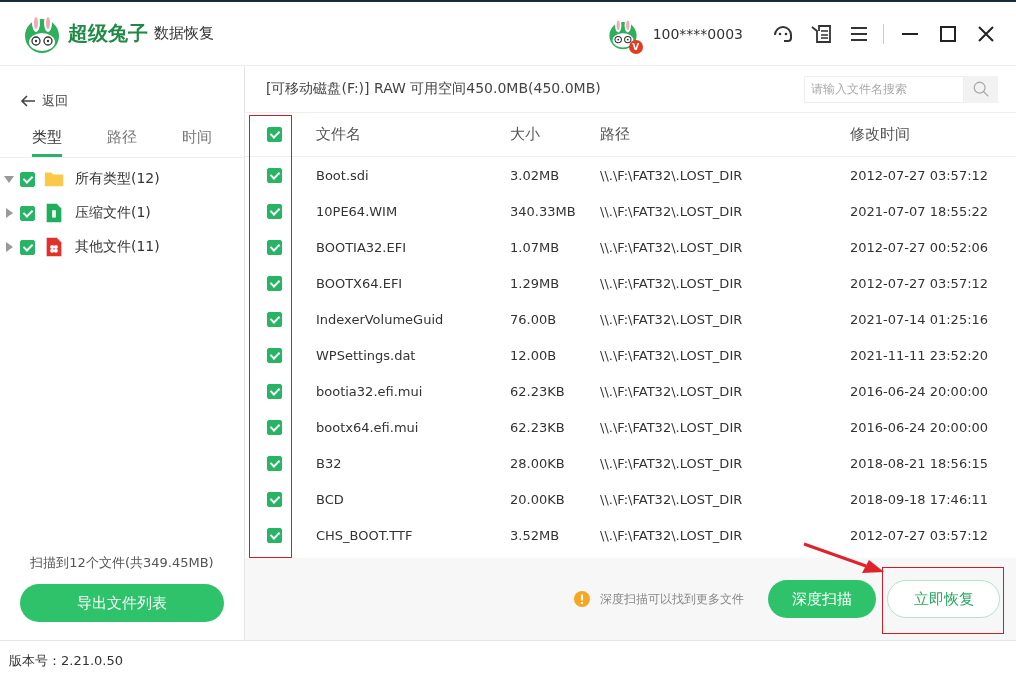 The height and width of the screenshot is (680, 1016). What do you see at coordinates (535, 283) in the screenshot?
I see `table-cell-text: 1.29MB` at bounding box center [535, 283].